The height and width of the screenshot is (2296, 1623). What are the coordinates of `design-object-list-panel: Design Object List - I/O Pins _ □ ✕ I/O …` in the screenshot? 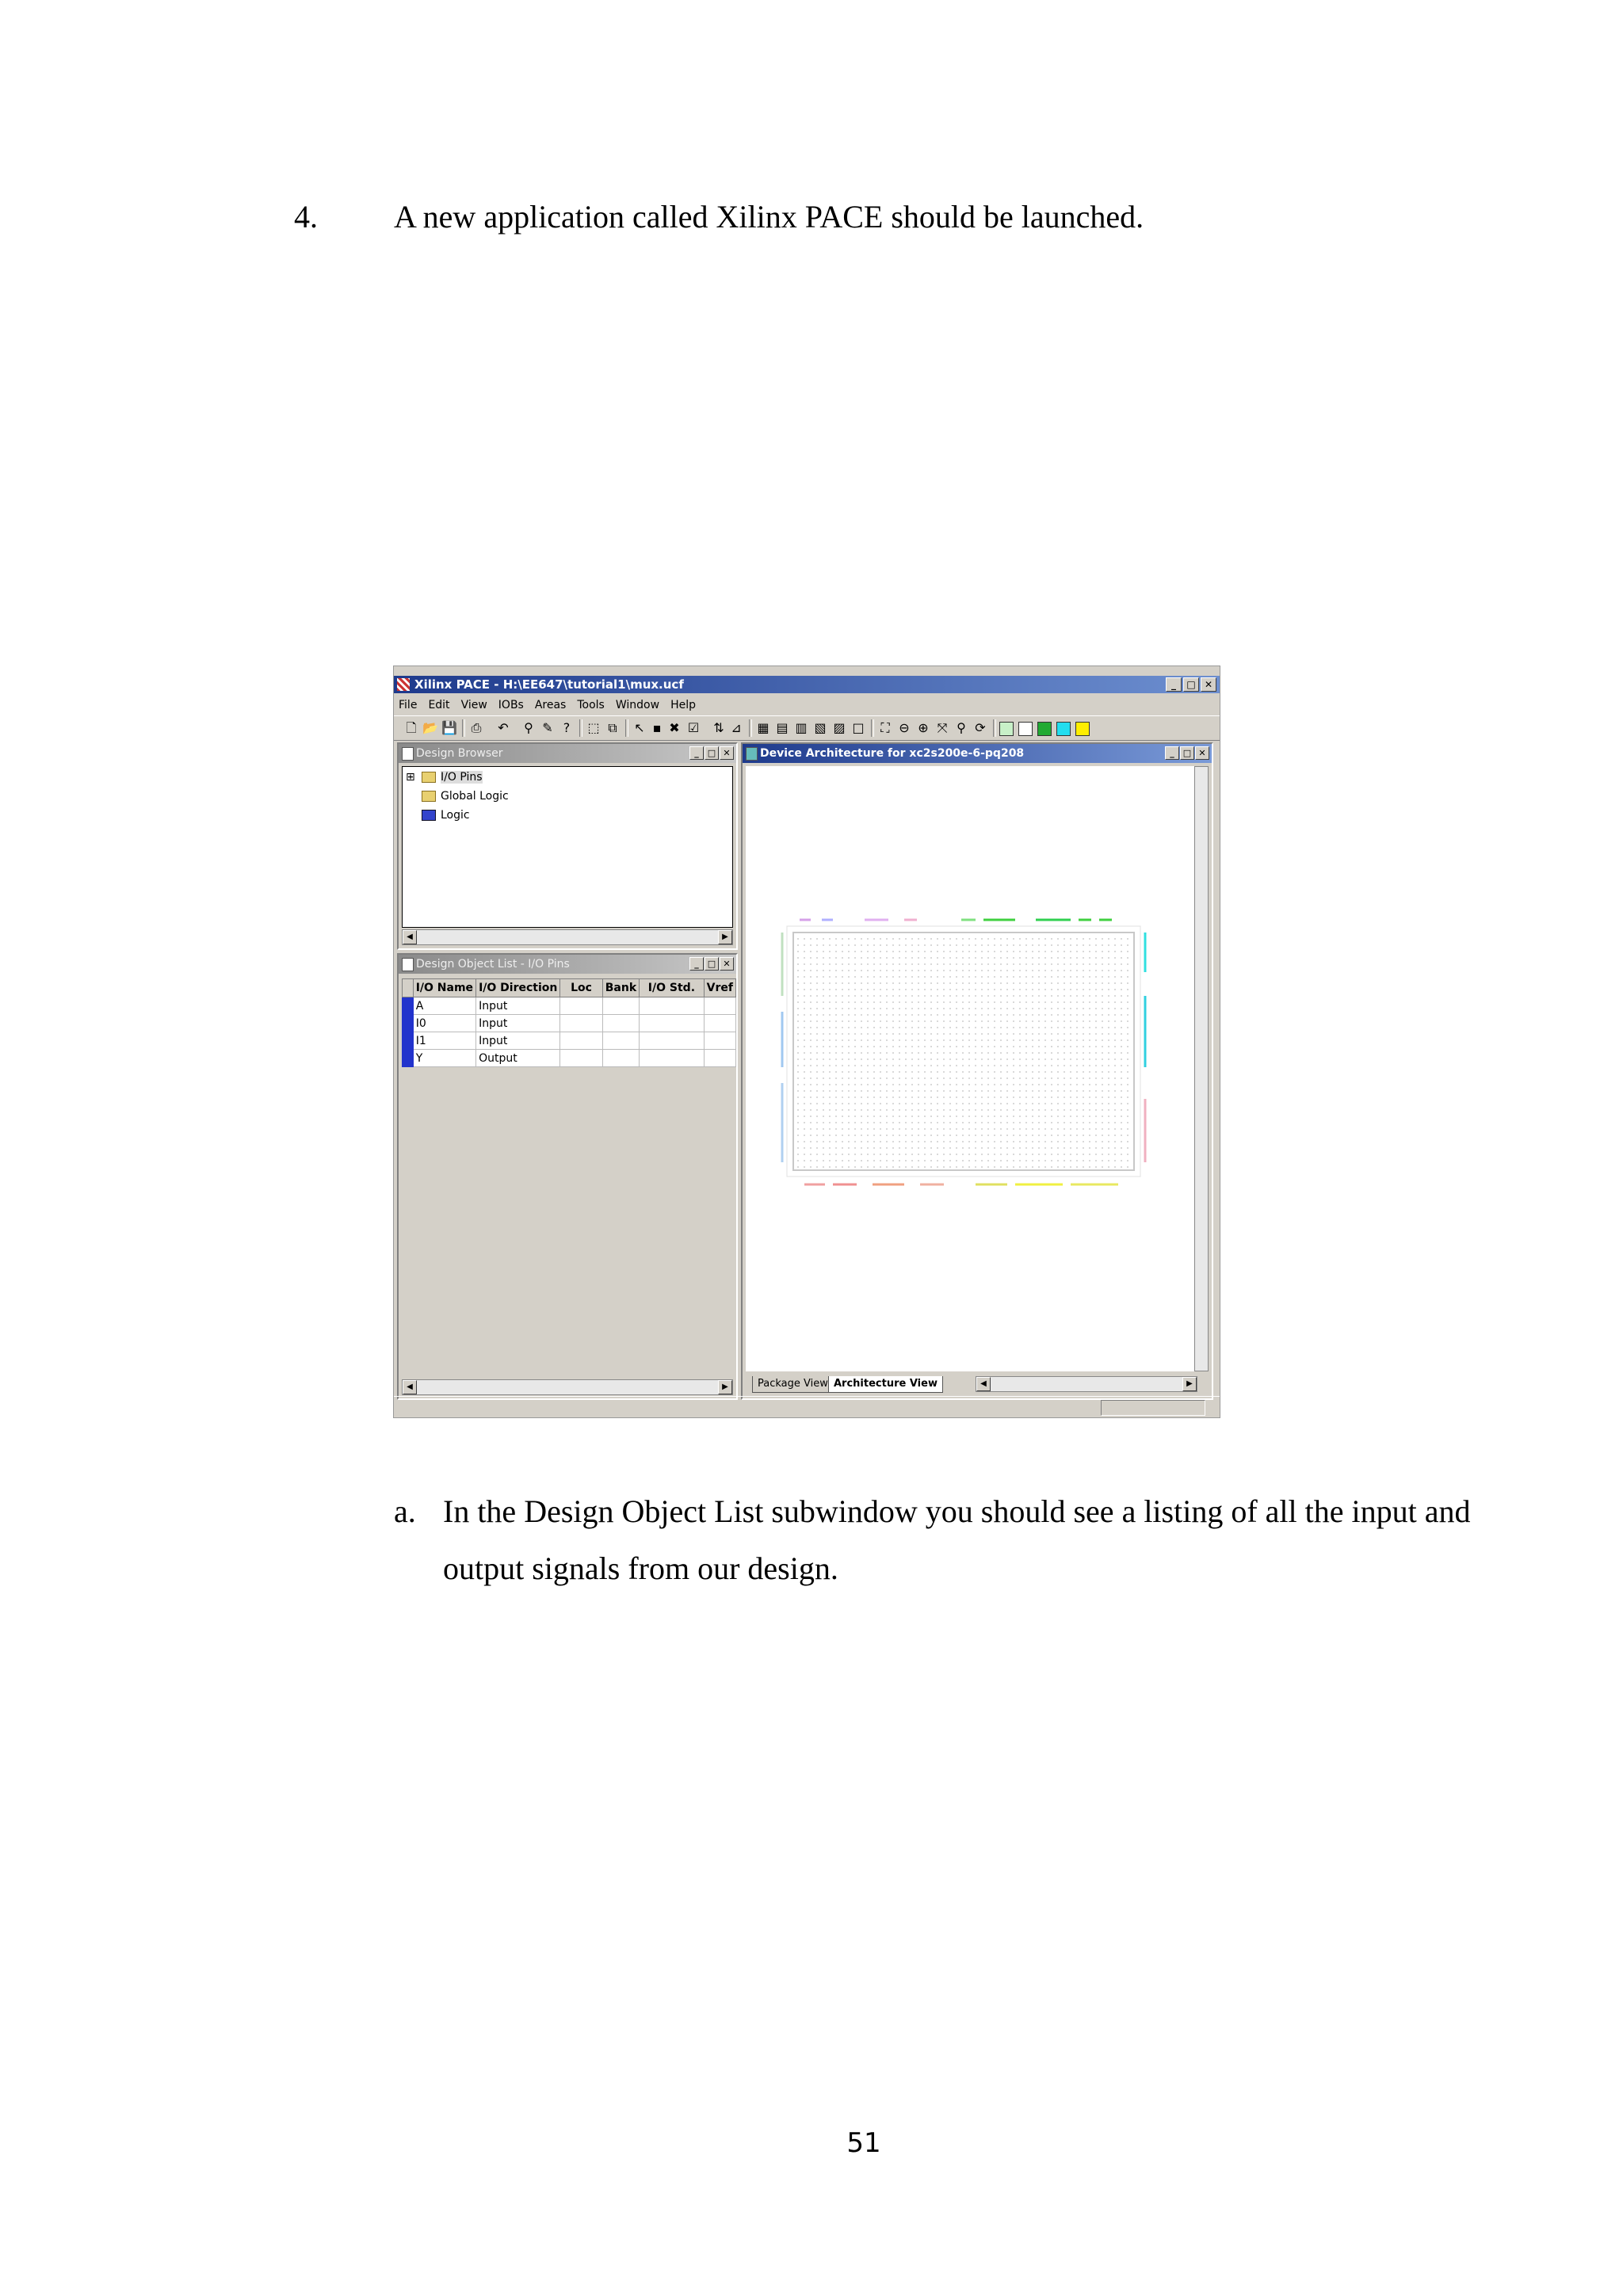 It's located at (567, 1176).